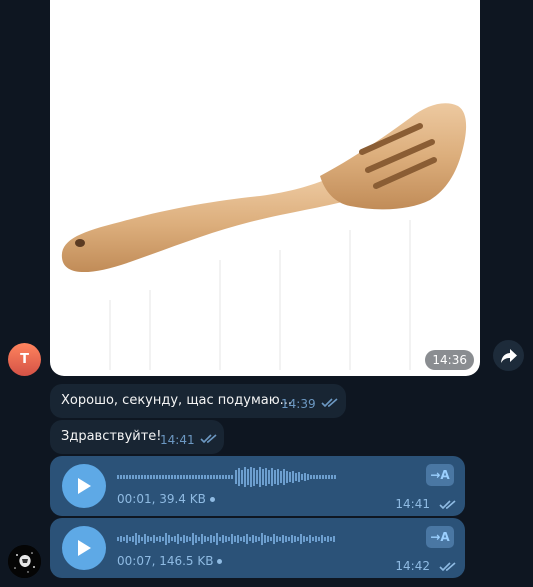 The width and height of the screenshot is (533, 587). What do you see at coordinates (165, 561) in the screenshot?
I see `voice-duration-size: 00:07, 146.5 KB` at bounding box center [165, 561].